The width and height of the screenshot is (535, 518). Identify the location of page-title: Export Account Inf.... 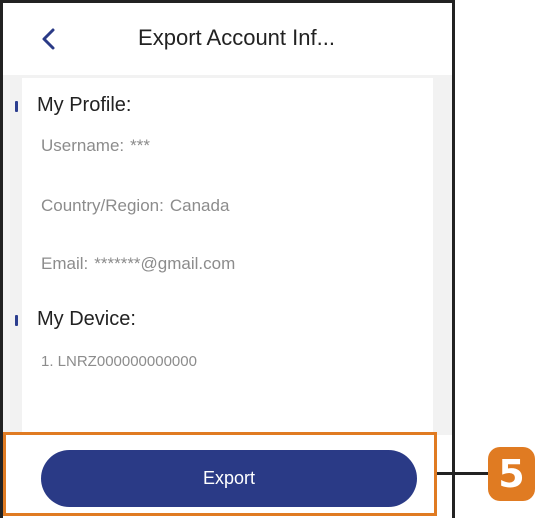
(236, 37).